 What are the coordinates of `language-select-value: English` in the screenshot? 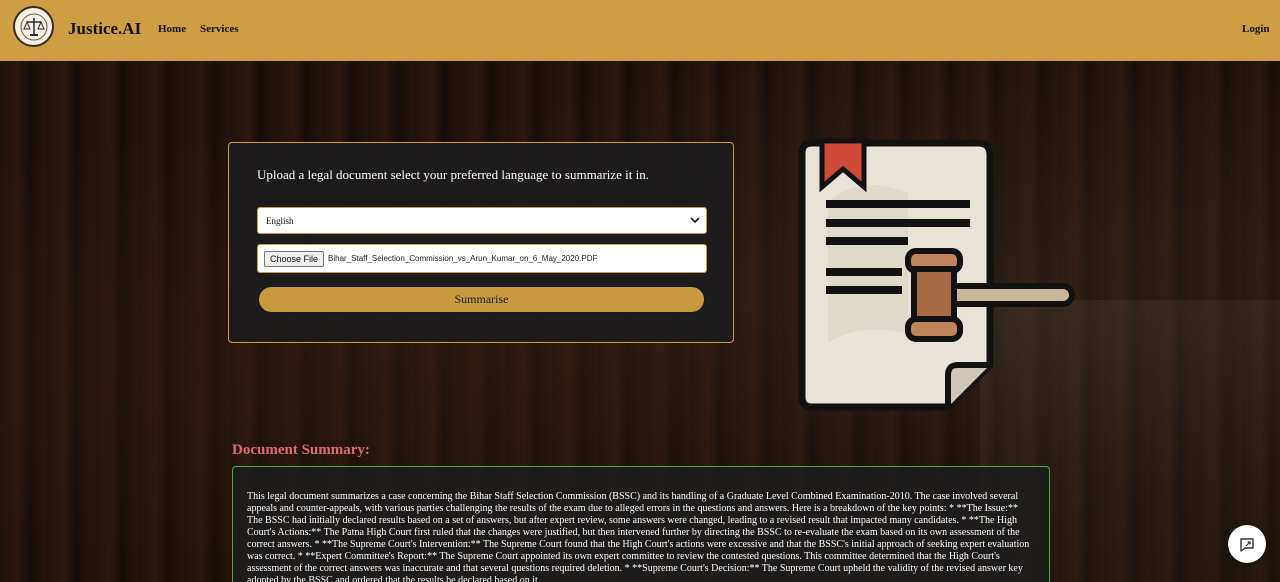 It's located at (280, 220).